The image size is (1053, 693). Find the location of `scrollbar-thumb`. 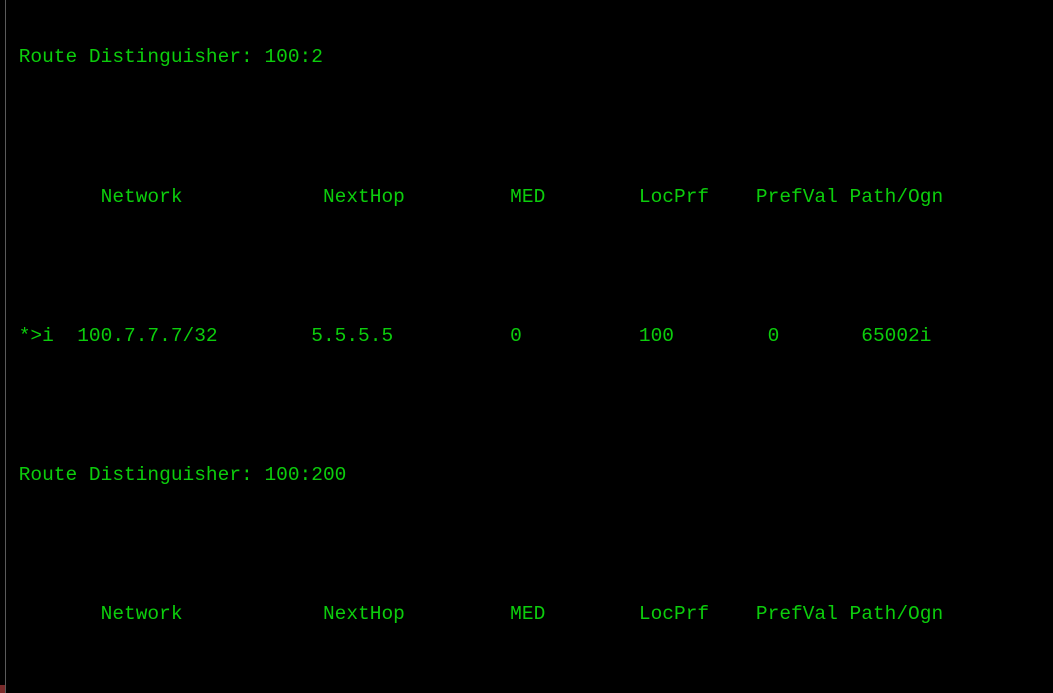

scrollbar-thumb is located at coordinates (2, 689).